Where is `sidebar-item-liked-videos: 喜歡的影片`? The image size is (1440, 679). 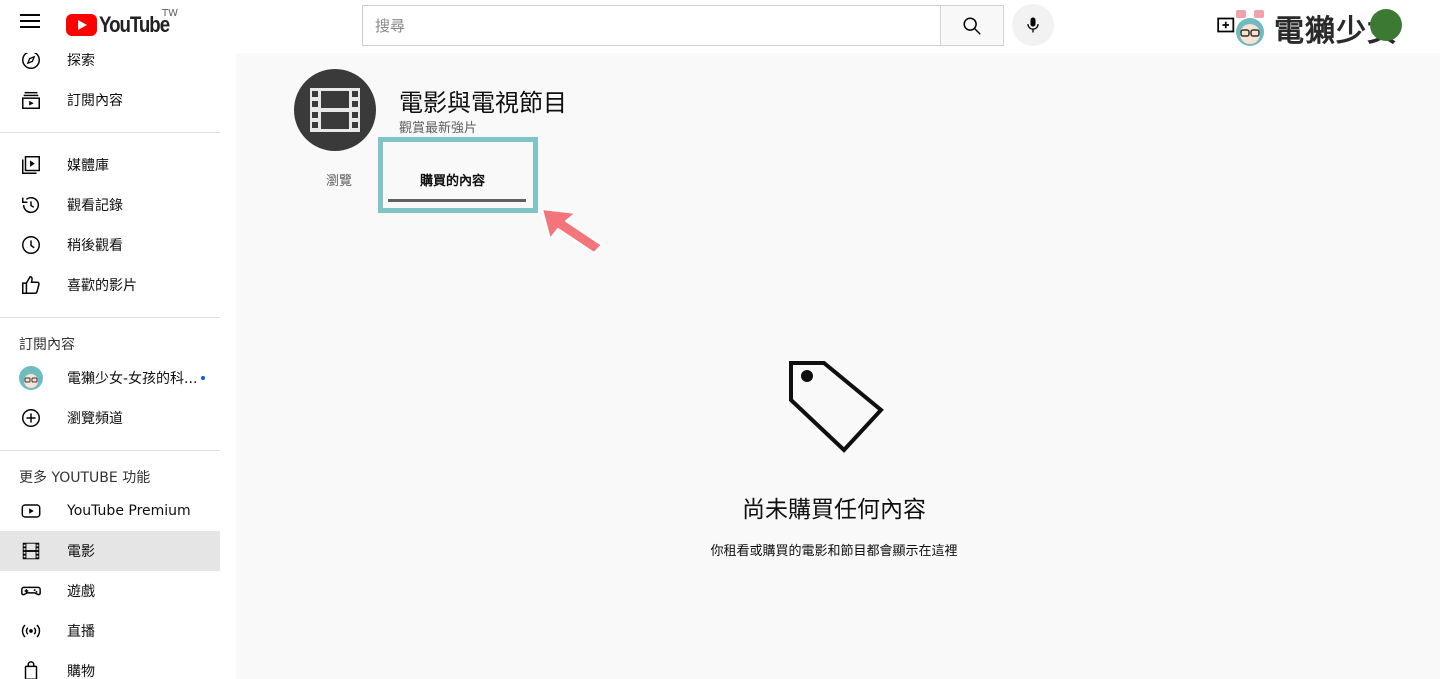 sidebar-item-liked-videos: 喜歡的影片 is located at coordinates (110, 285).